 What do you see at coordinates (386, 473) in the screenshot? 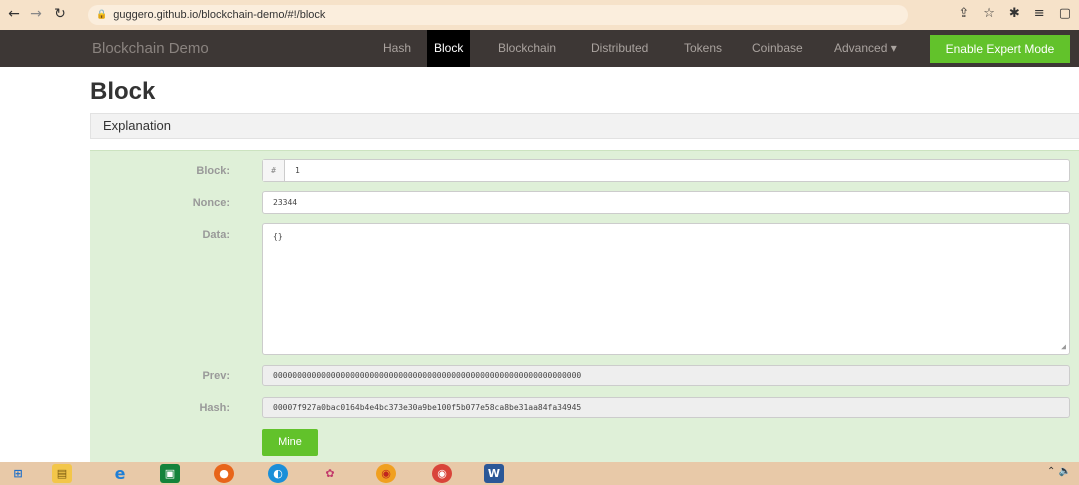
I see `chrome-icon: ◉` at bounding box center [386, 473].